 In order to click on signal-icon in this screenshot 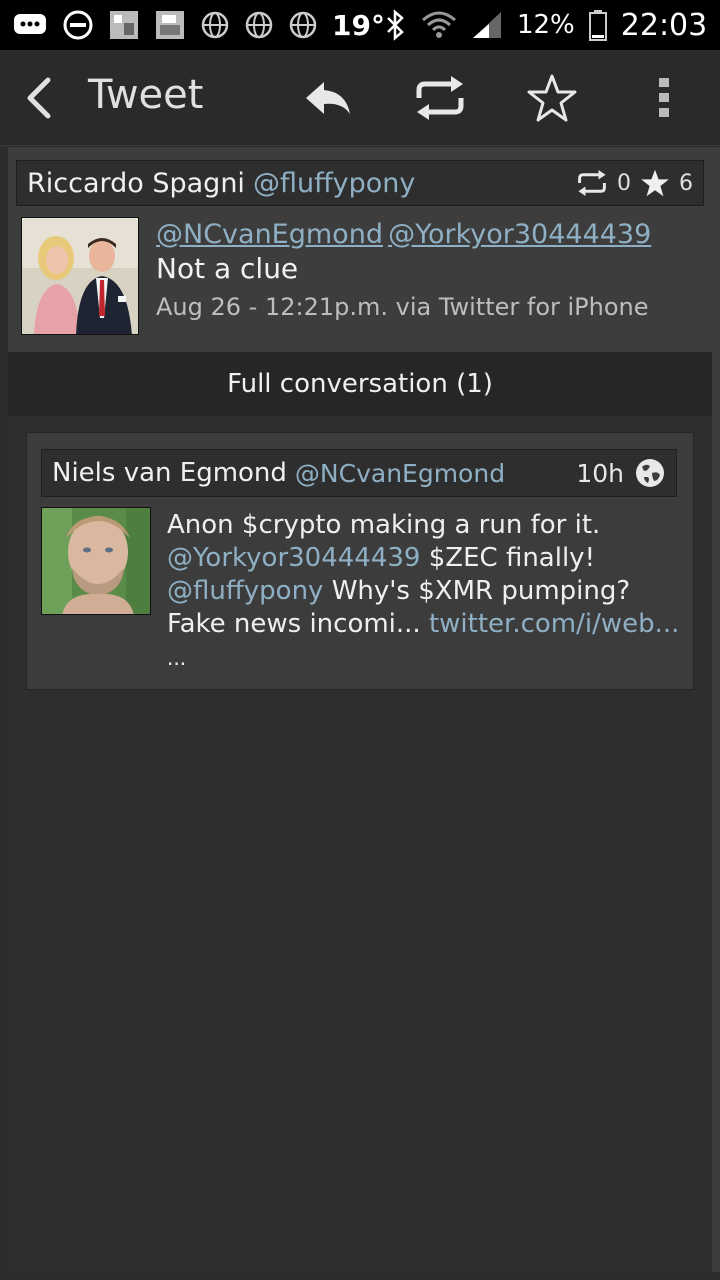, I will do `click(487, 25)`.